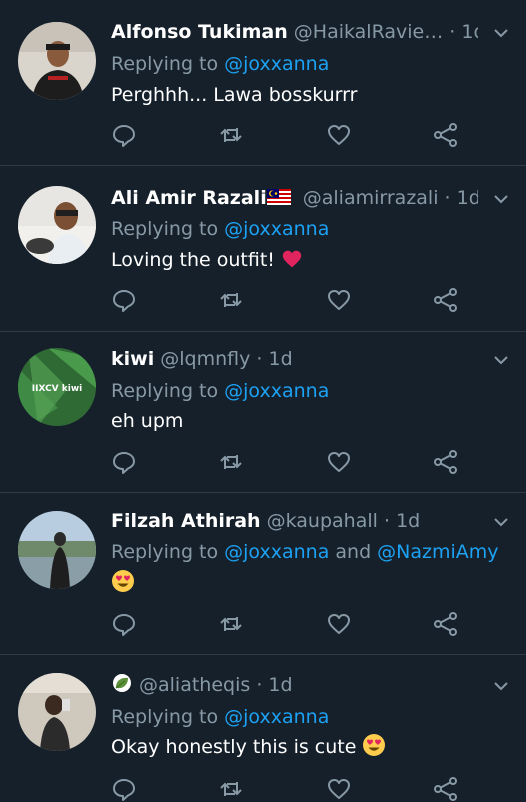 The height and width of the screenshot is (802, 526). What do you see at coordinates (122, 683) in the screenshot?
I see `leaf-emoji-icon` at bounding box center [122, 683].